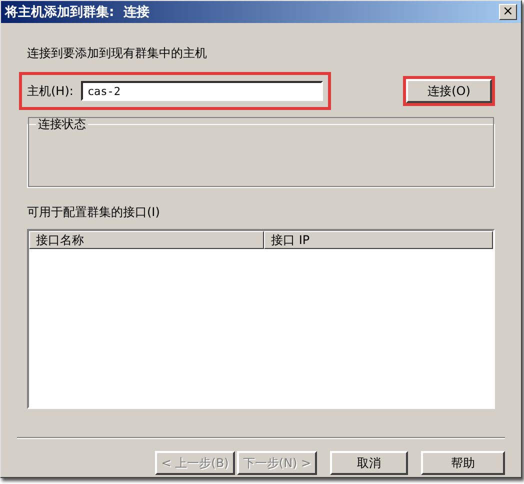 This screenshot has height=484, width=524. I want to click on connect-button: 连接(O), so click(449, 91).